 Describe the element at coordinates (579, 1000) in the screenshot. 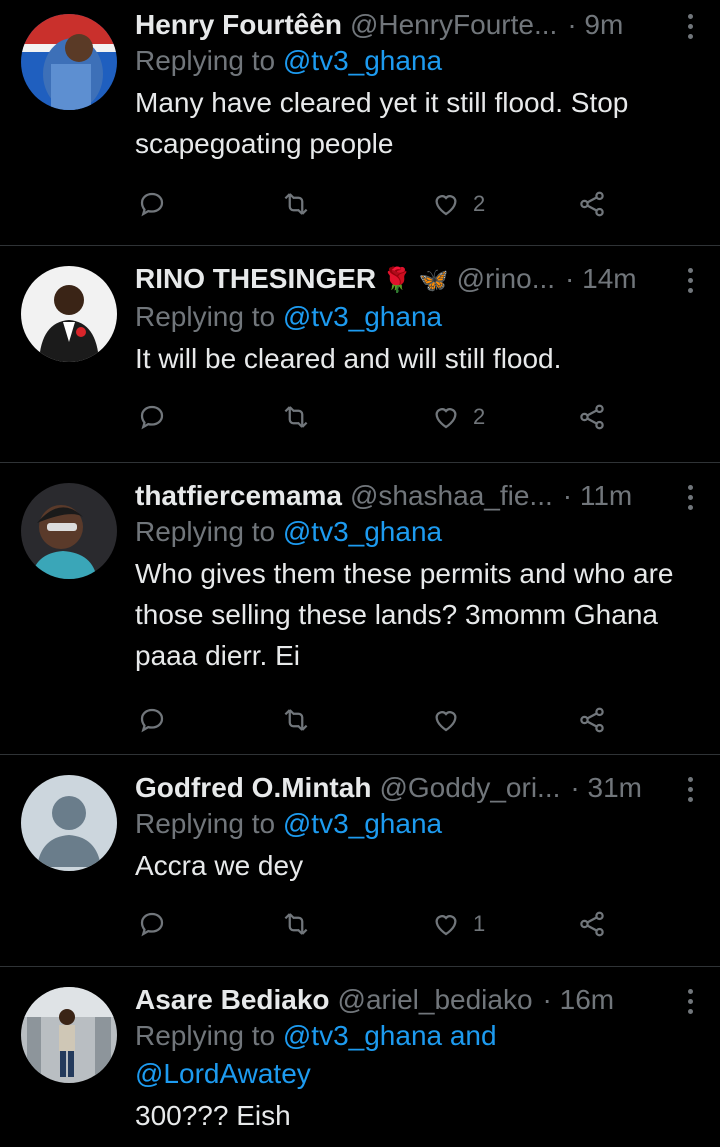

I see `timestamp: · 16m` at that location.